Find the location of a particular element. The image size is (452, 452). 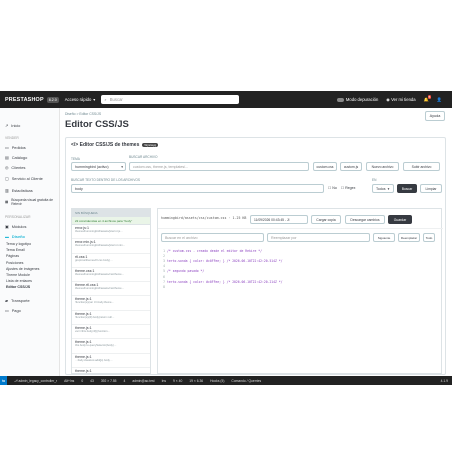

view-store-link: ◉ Ver mi tienda is located at coordinates (400, 99).